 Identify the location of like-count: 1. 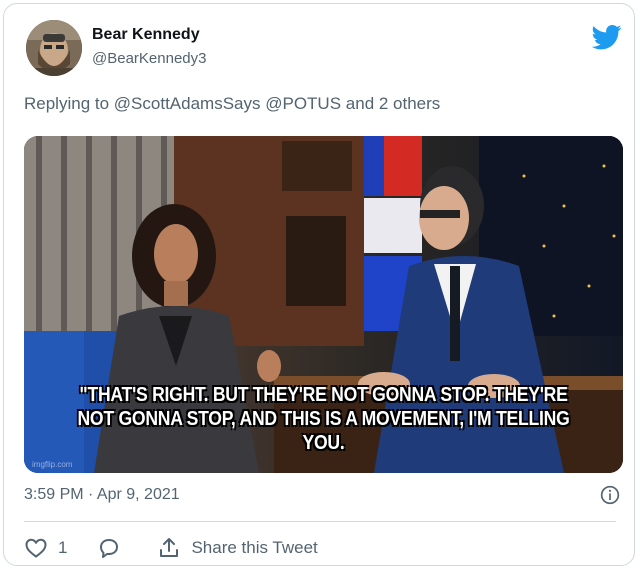
(63, 547).